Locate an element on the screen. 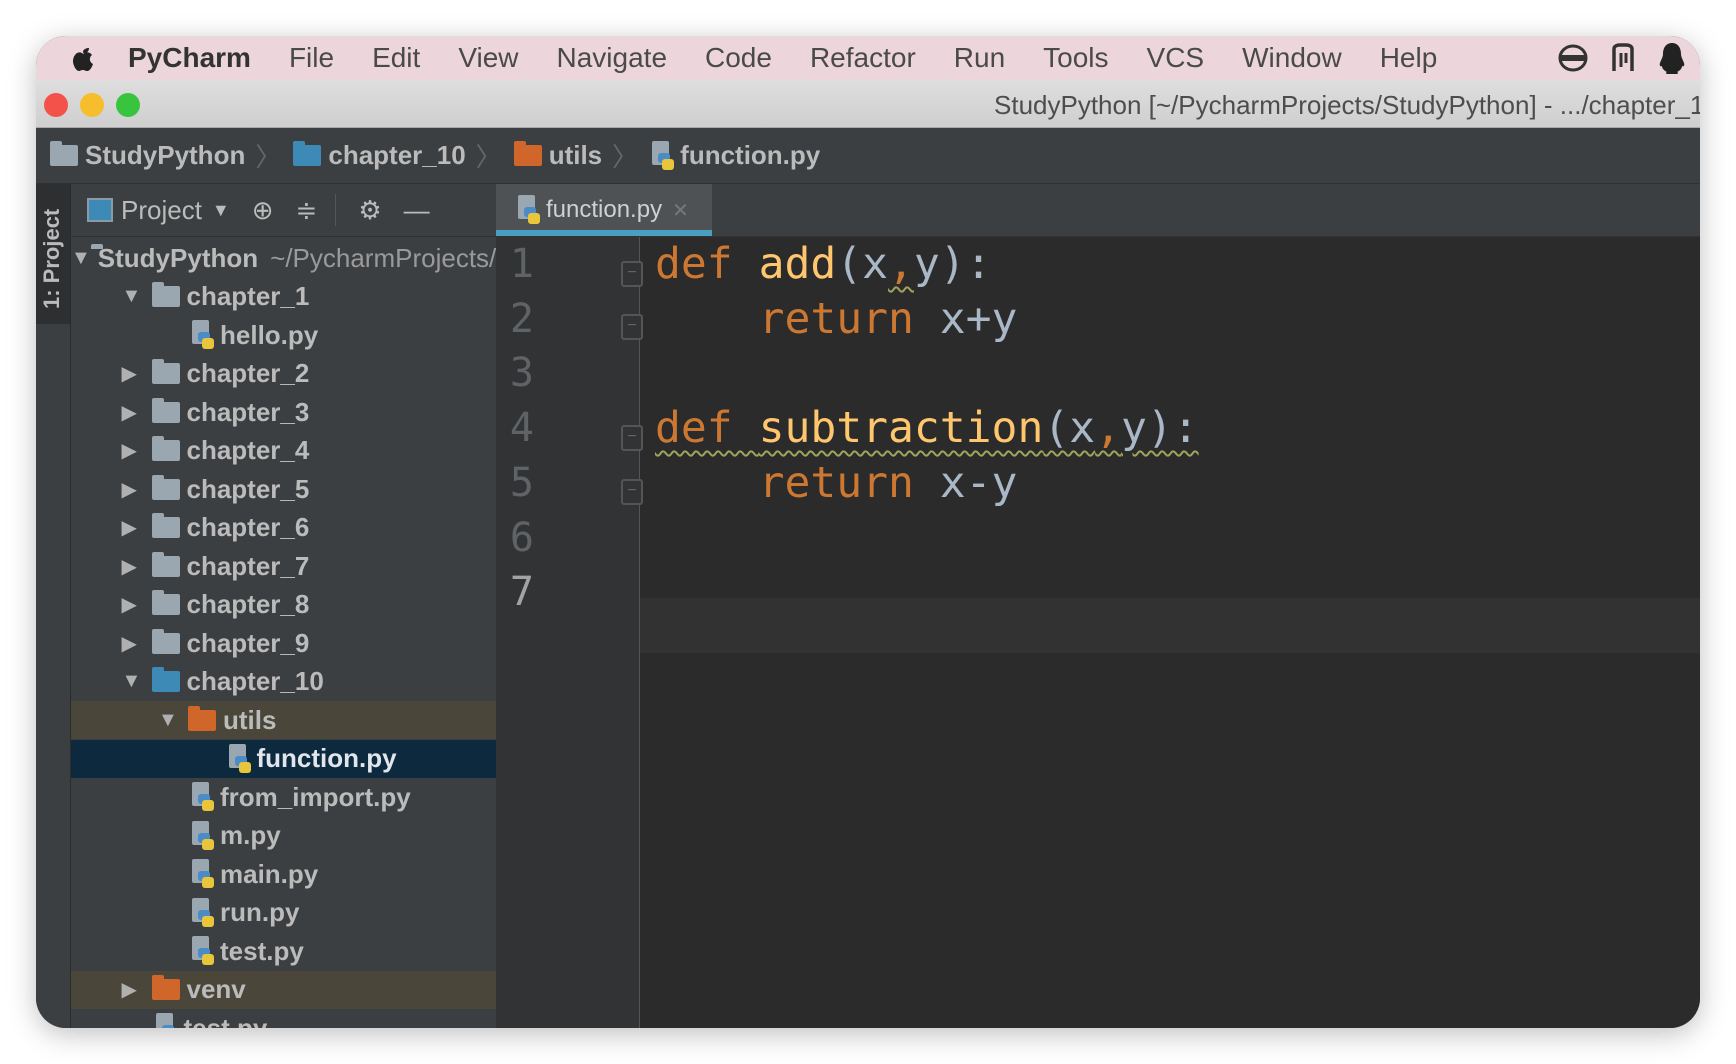 Image resolution: width=1736 pixels, height=1064 pixels. tree-item-from-import-py: from_import.py is located at coordinates (283, 797).